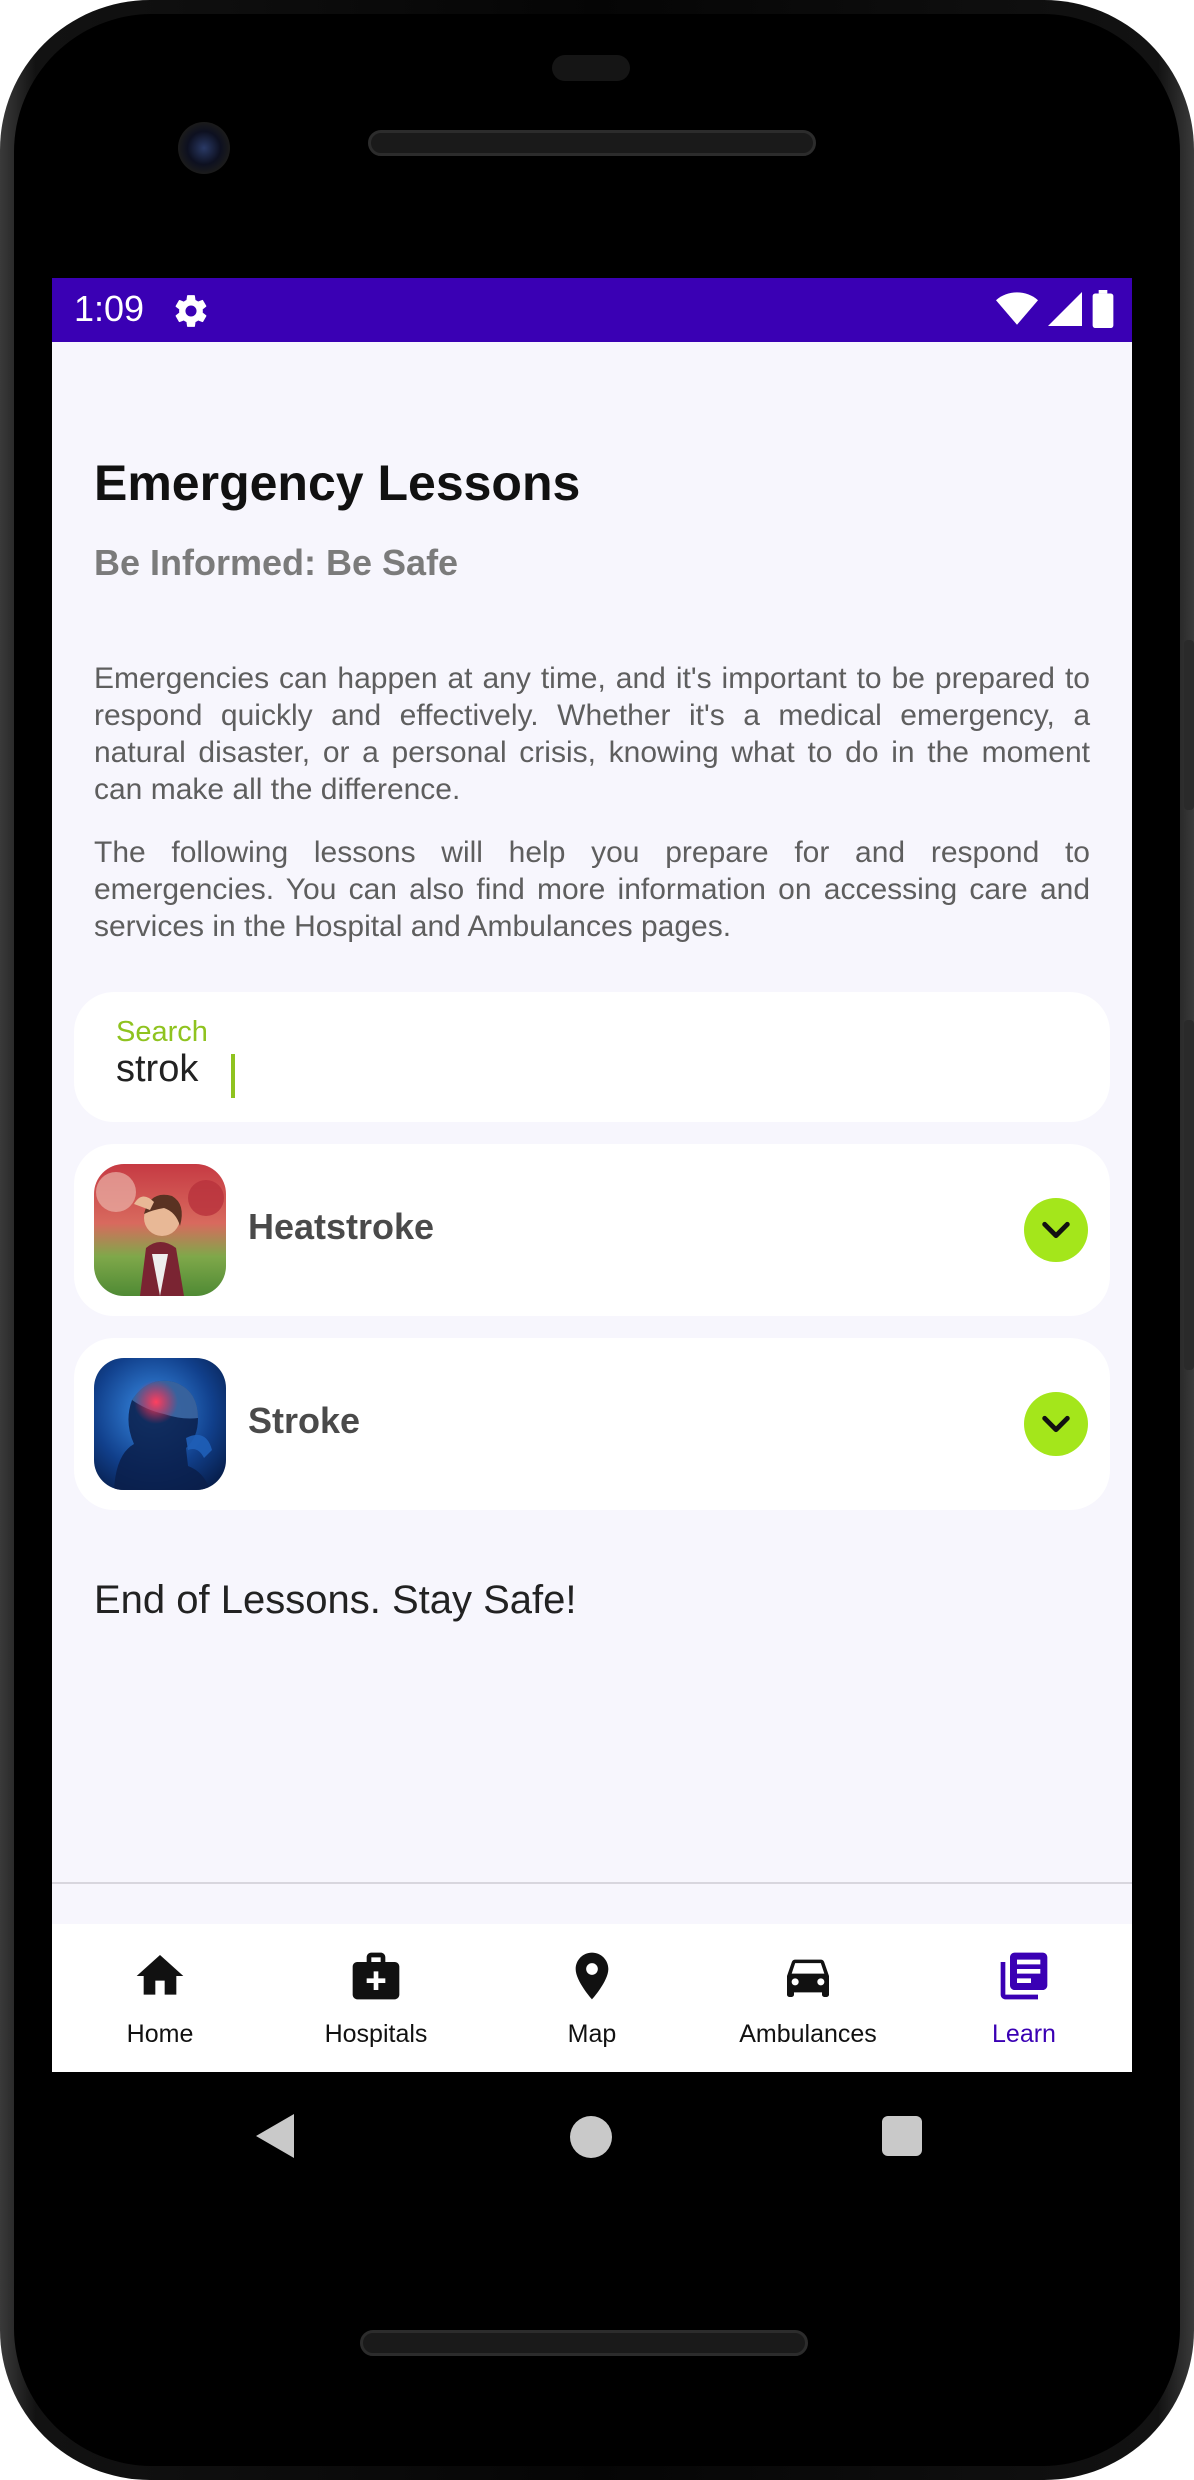 This screenshot has height=2480, width=1194. What do you see at coordinates (191, 311) in the screenshot?
I see `settings-gear-icon` at bounding box center [191, 311].